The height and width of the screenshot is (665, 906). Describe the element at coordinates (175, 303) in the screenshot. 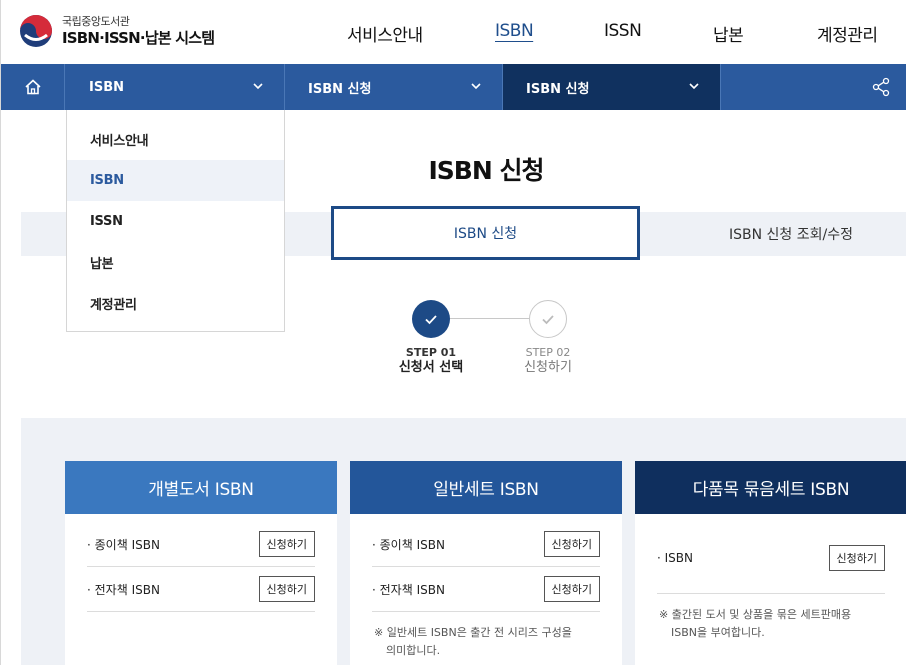

I see `dropdown-item-account: 계정관리` at that location.